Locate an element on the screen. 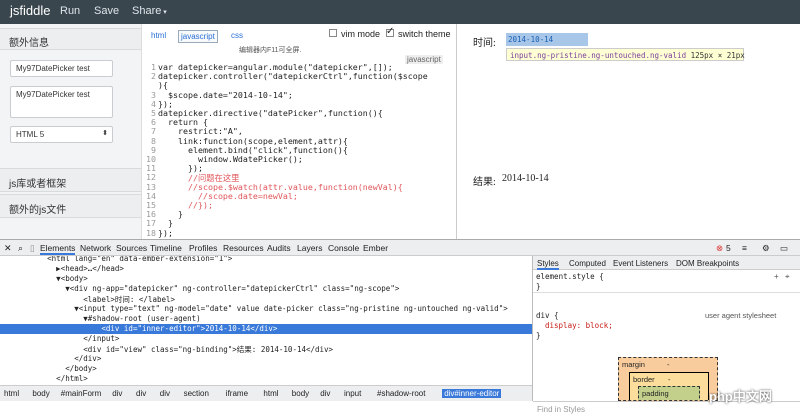 This screenshot has height=417, width=800. breadcrumb-item: iframe is located at coordinates (237, 393).